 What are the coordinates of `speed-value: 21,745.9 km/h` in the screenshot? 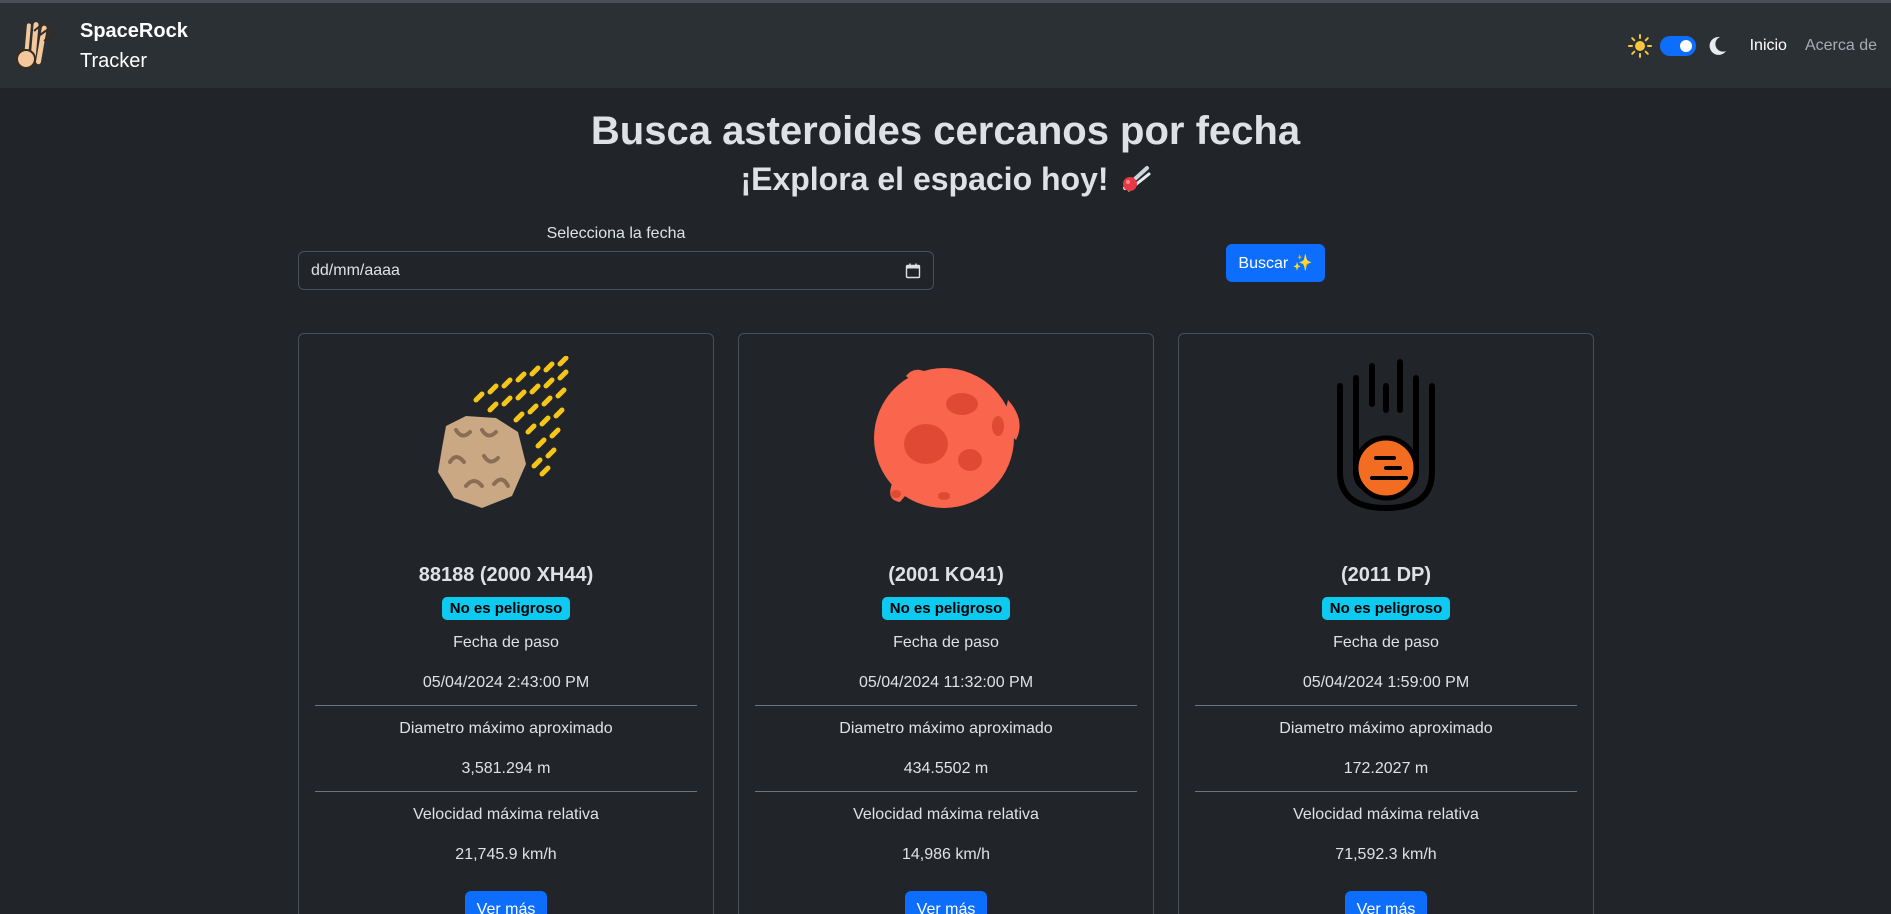 It's located at (506, 854).